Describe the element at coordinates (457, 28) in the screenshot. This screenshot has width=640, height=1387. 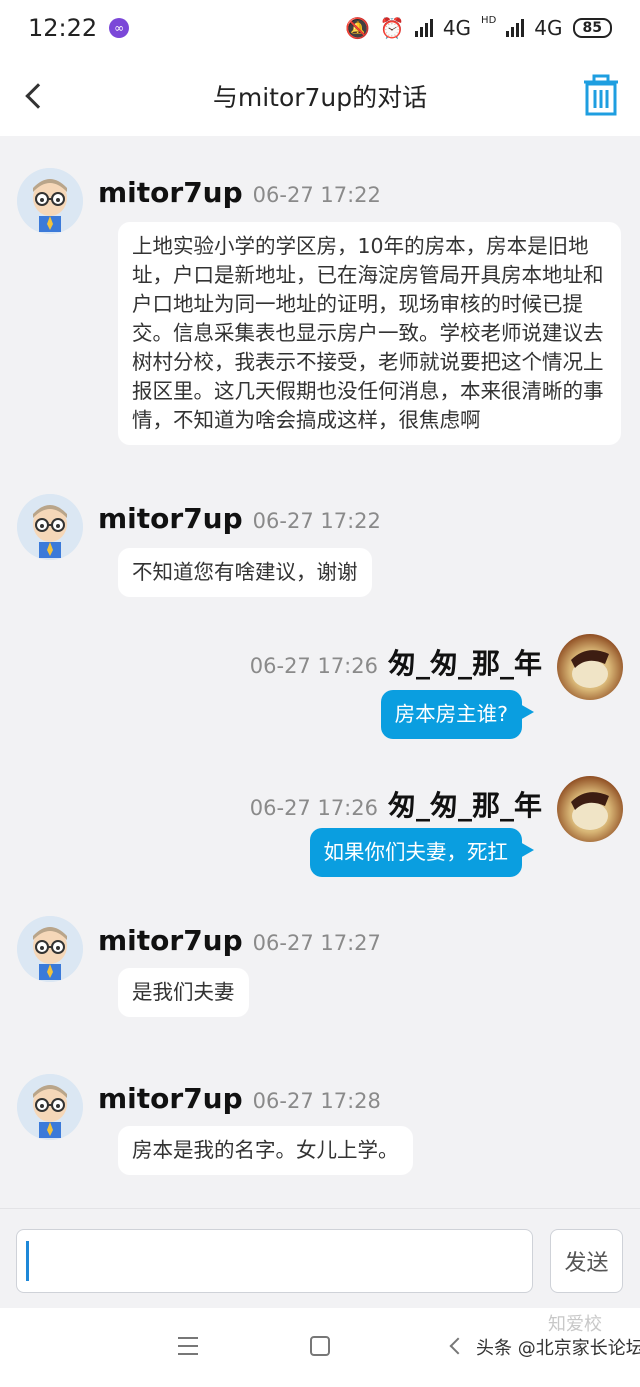
I see `network-label-1: 4G` at that location.